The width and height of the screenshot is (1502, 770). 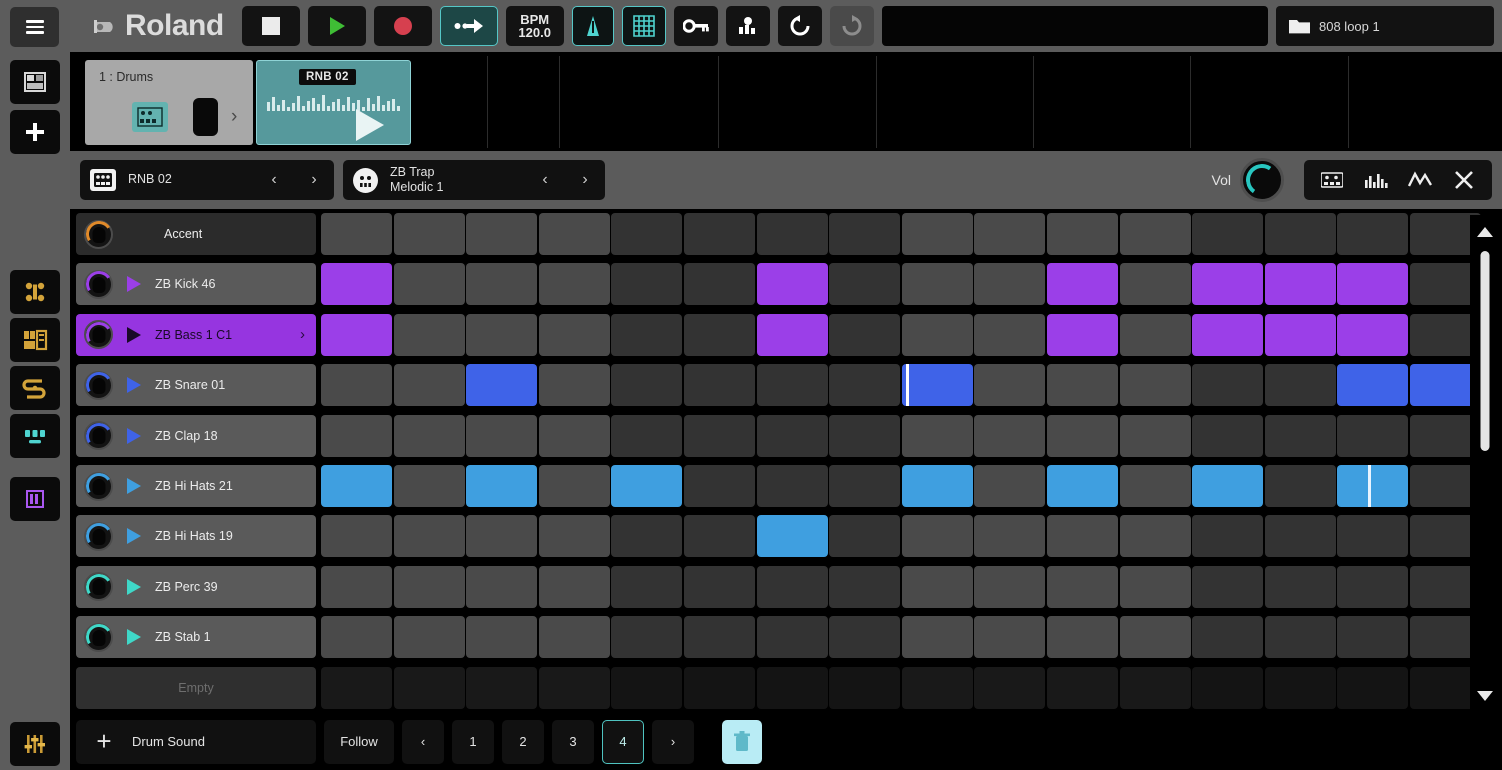 What do you see at coordinates (35, 388) in the screenshot?
I see `sidebar-item-routing` at bounding box center [35, 388].